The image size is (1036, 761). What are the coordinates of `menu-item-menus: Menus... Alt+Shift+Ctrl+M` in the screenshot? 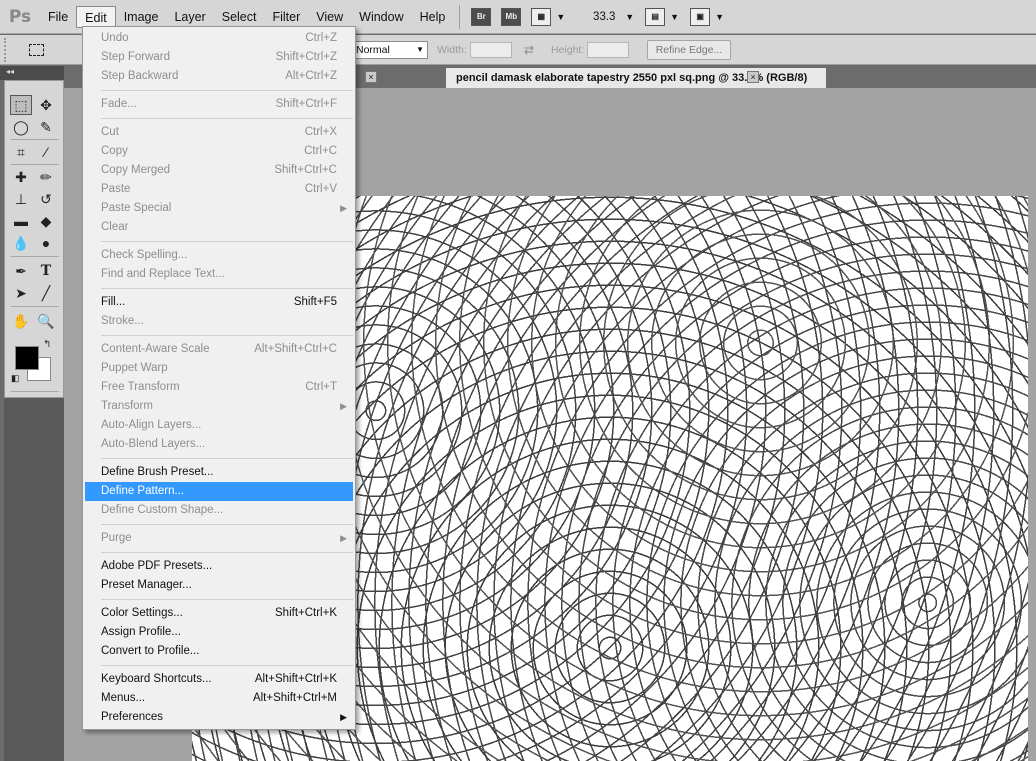 It's located at (219, 698).